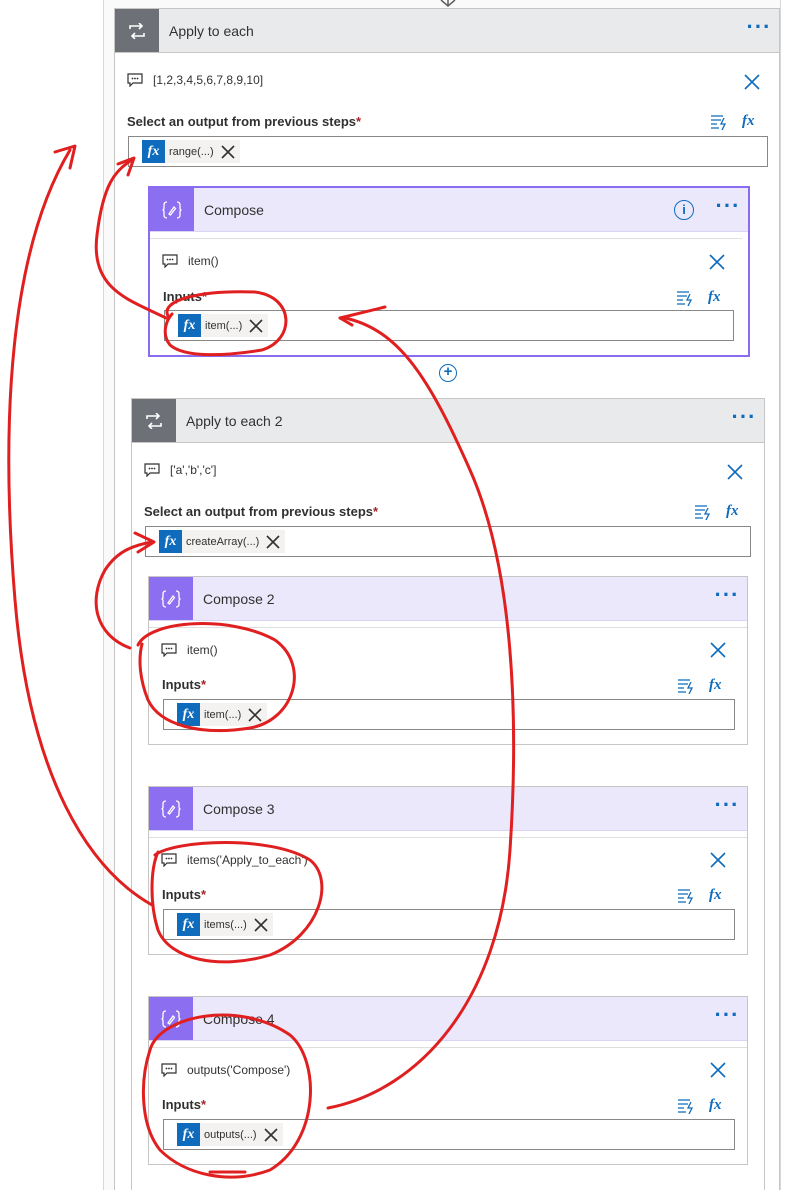  I want to click on add-step-button: +, so click(448, 373).